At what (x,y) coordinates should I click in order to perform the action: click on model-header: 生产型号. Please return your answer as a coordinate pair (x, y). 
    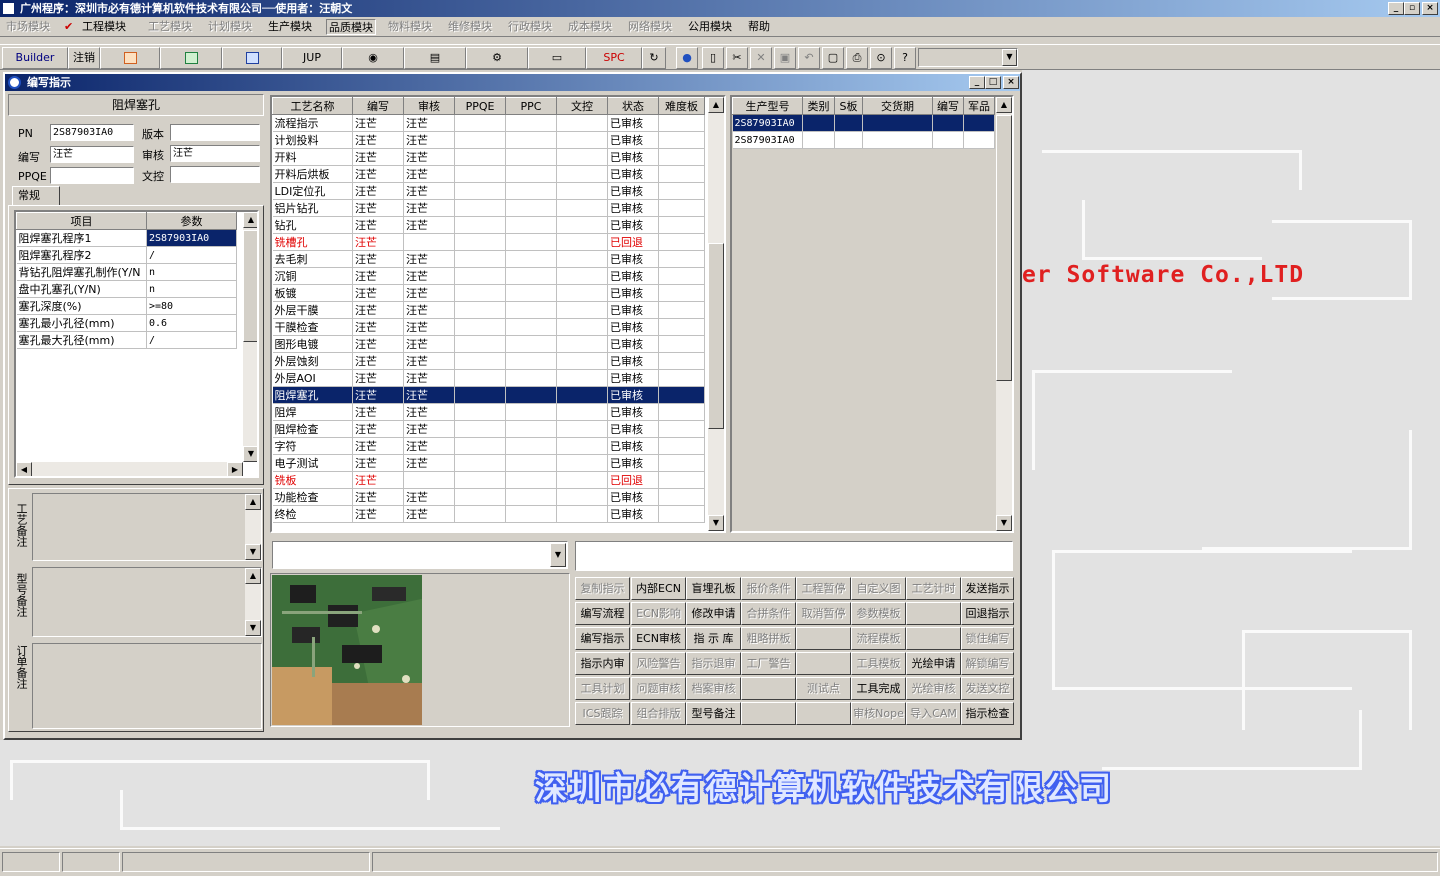
    Looking at the image, I should click on (767, 106).